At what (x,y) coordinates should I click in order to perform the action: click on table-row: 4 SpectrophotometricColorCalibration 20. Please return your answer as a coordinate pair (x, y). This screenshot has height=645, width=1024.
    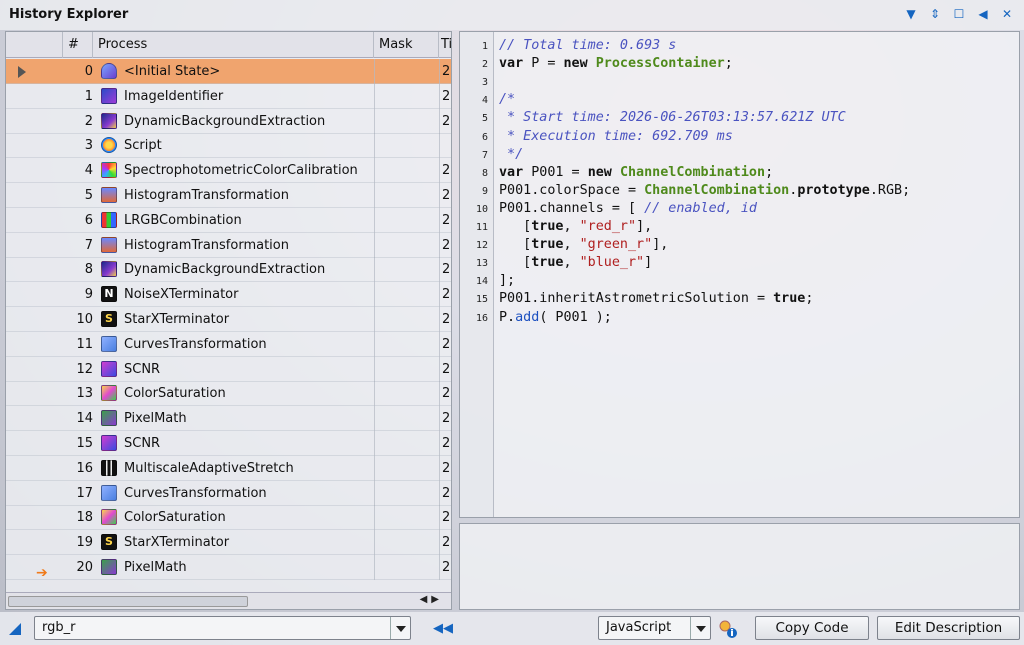
    Looking at the image, I should click on (228, 171).